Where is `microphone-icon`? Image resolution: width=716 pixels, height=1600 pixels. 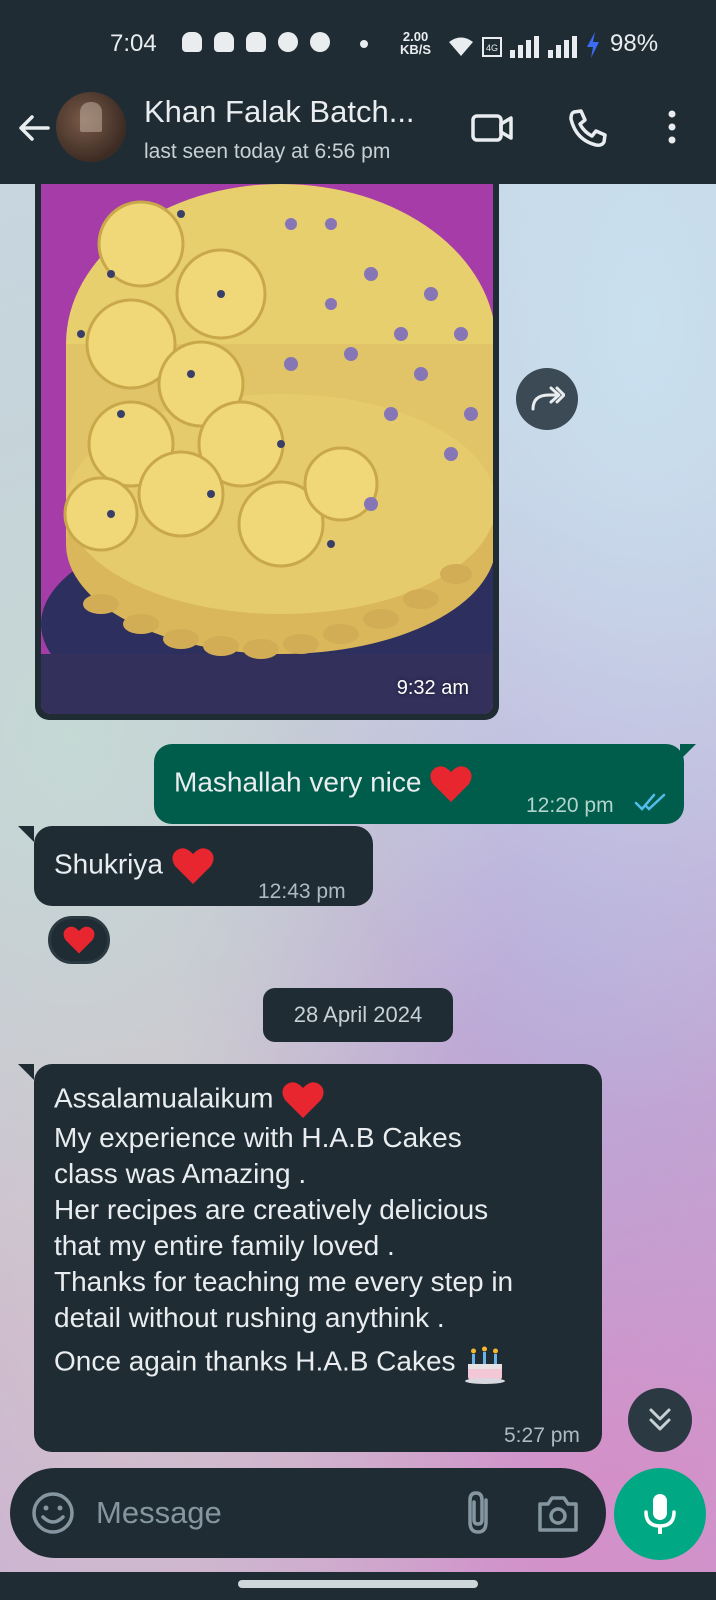 microphone-icon is located at coordinates (660, 1514).